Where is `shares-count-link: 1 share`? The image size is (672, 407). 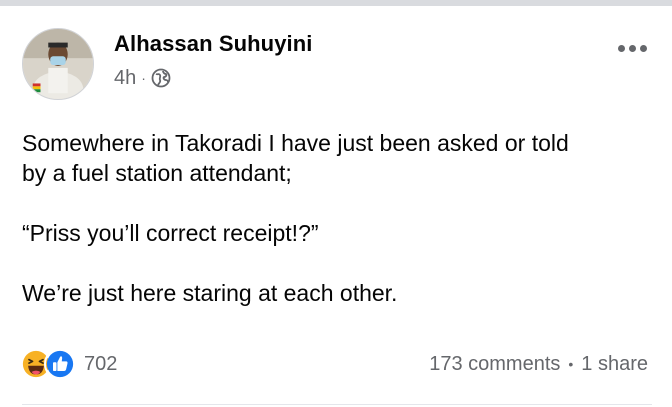
shares-count-link: 1 share is located at coordinates (614, 364).